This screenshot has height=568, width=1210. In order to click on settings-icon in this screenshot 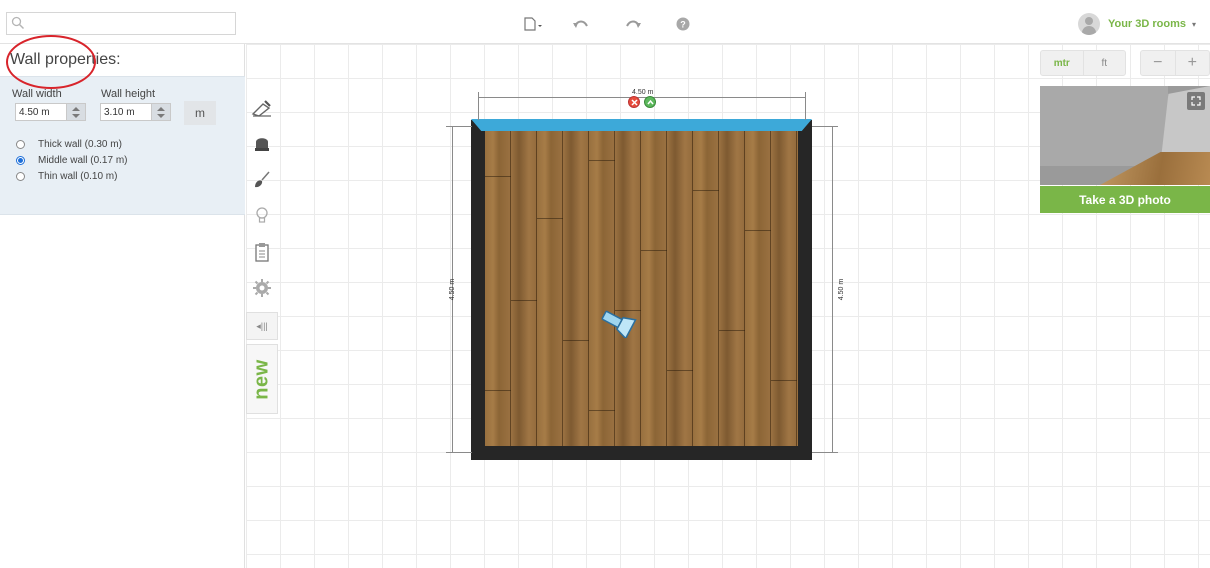, I will do `click(262, 288)`.